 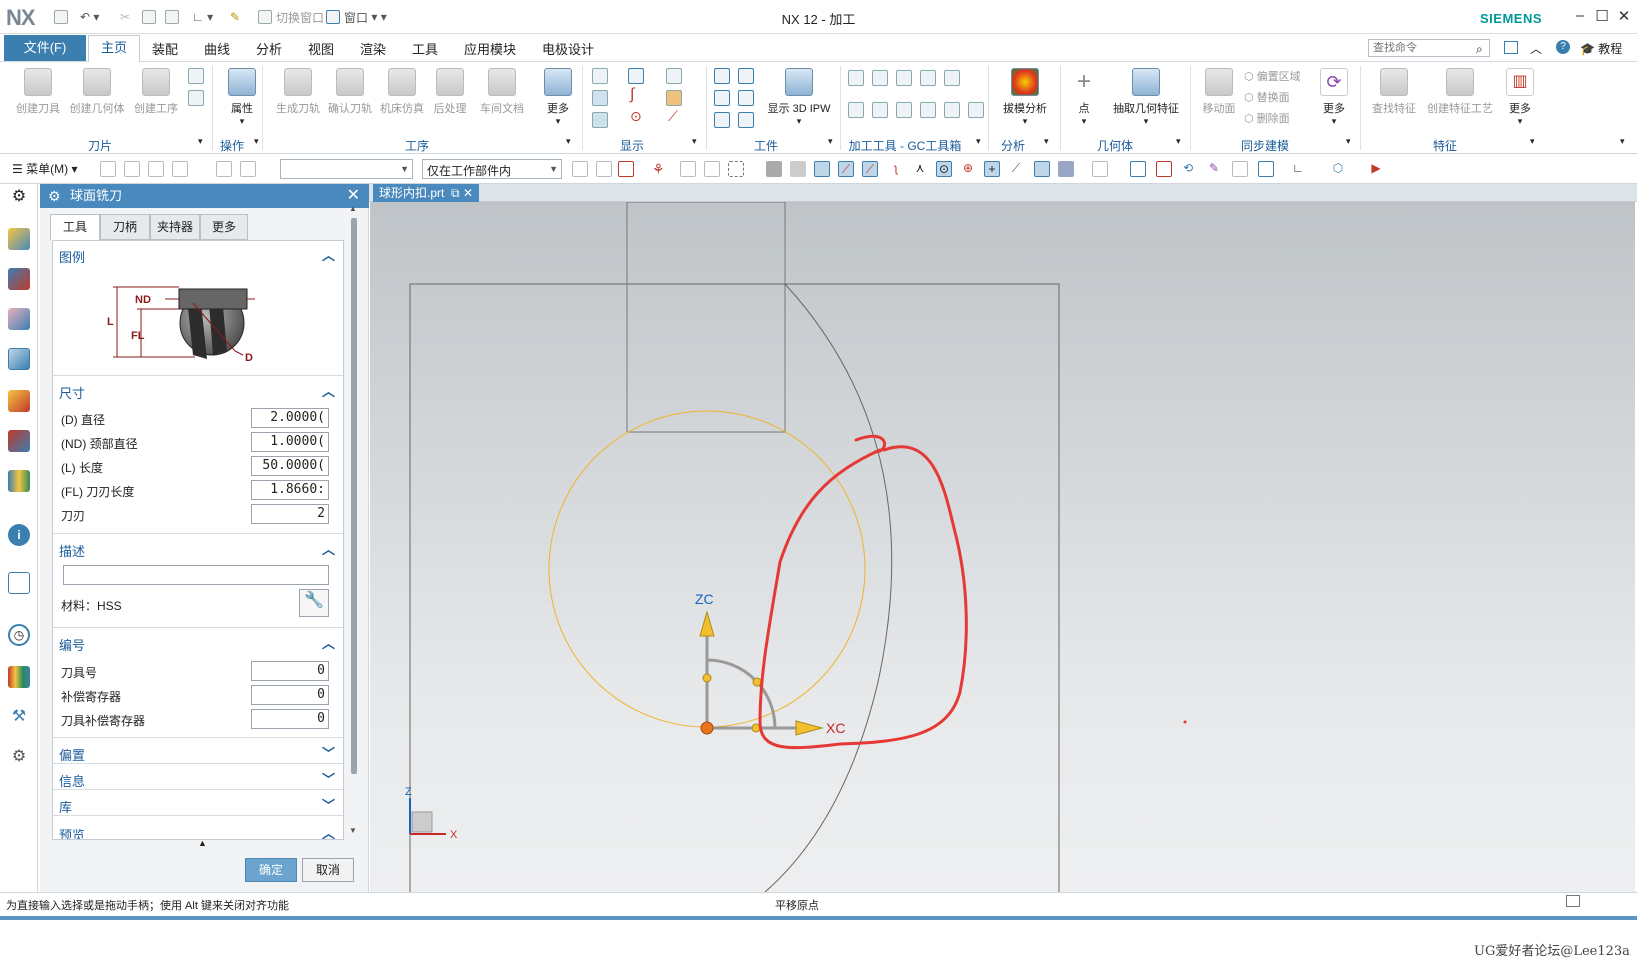 What do you see at coordinates (1267, 97) in the screenshot?
I see `replace-face-button: ⬡ 替换面` at bounding box center [1267, 97].